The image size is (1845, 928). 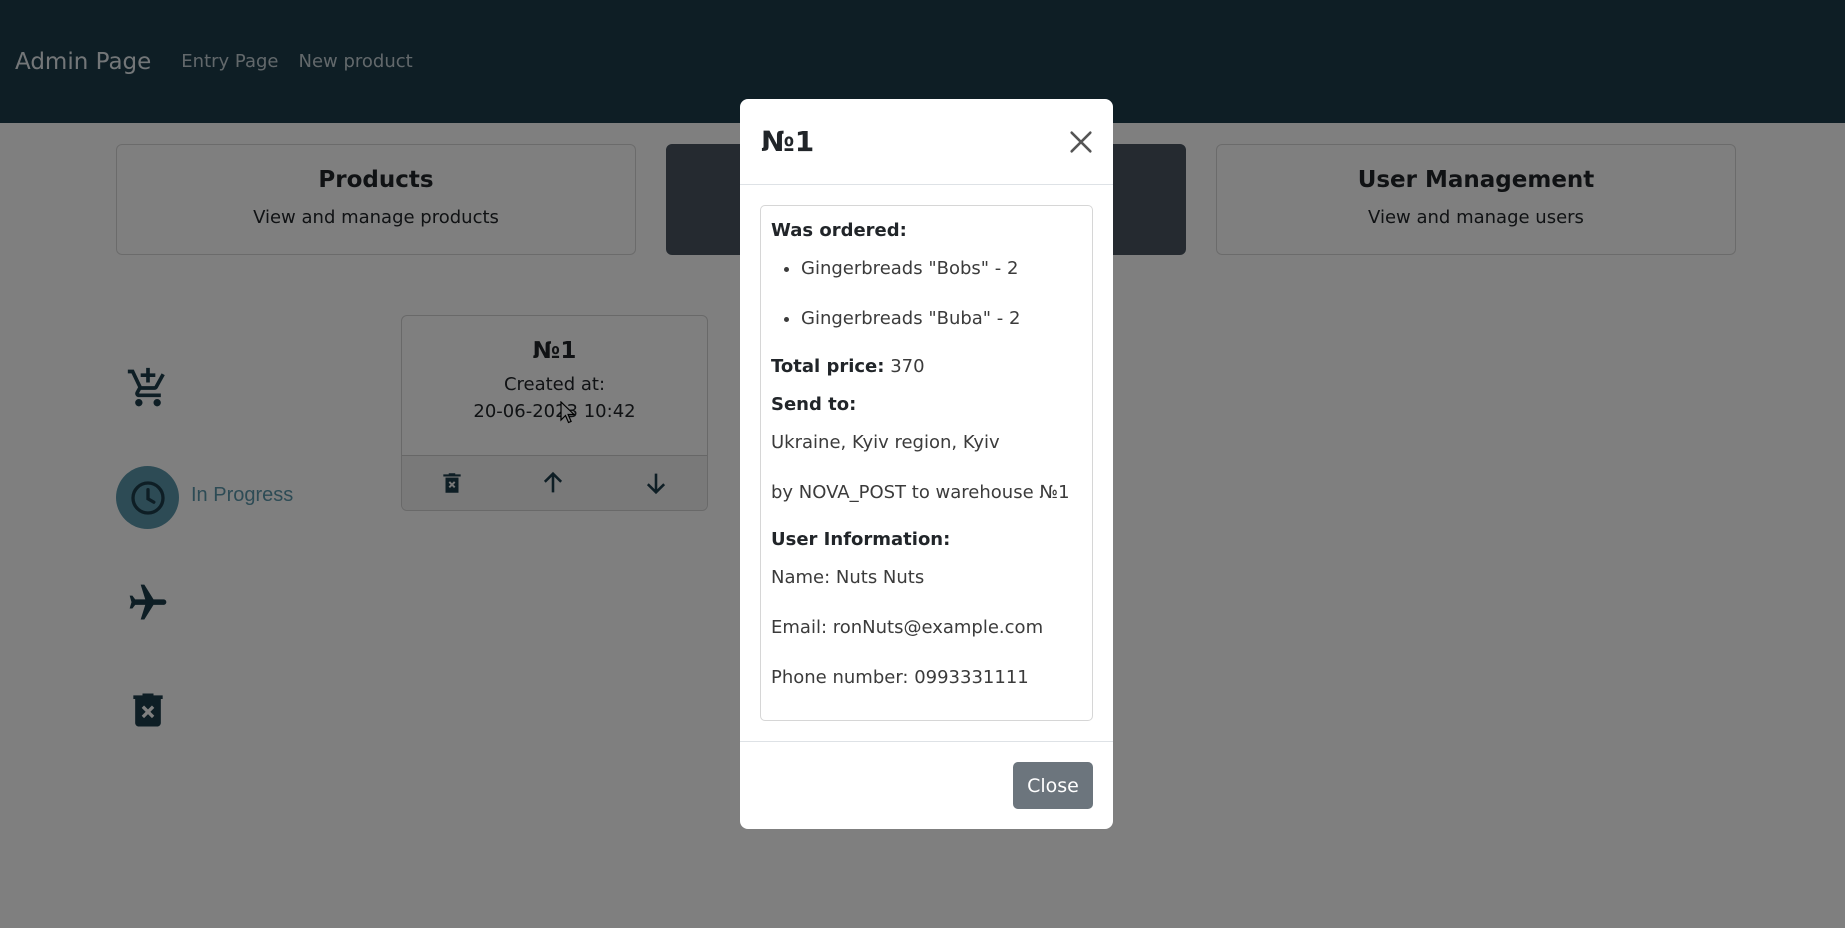 What do you see at coordinates (941, 269) in the screenshot?
I see `ordered-item: Gingerbreads "Bobs" - 2` at bounding box center [941, 269].